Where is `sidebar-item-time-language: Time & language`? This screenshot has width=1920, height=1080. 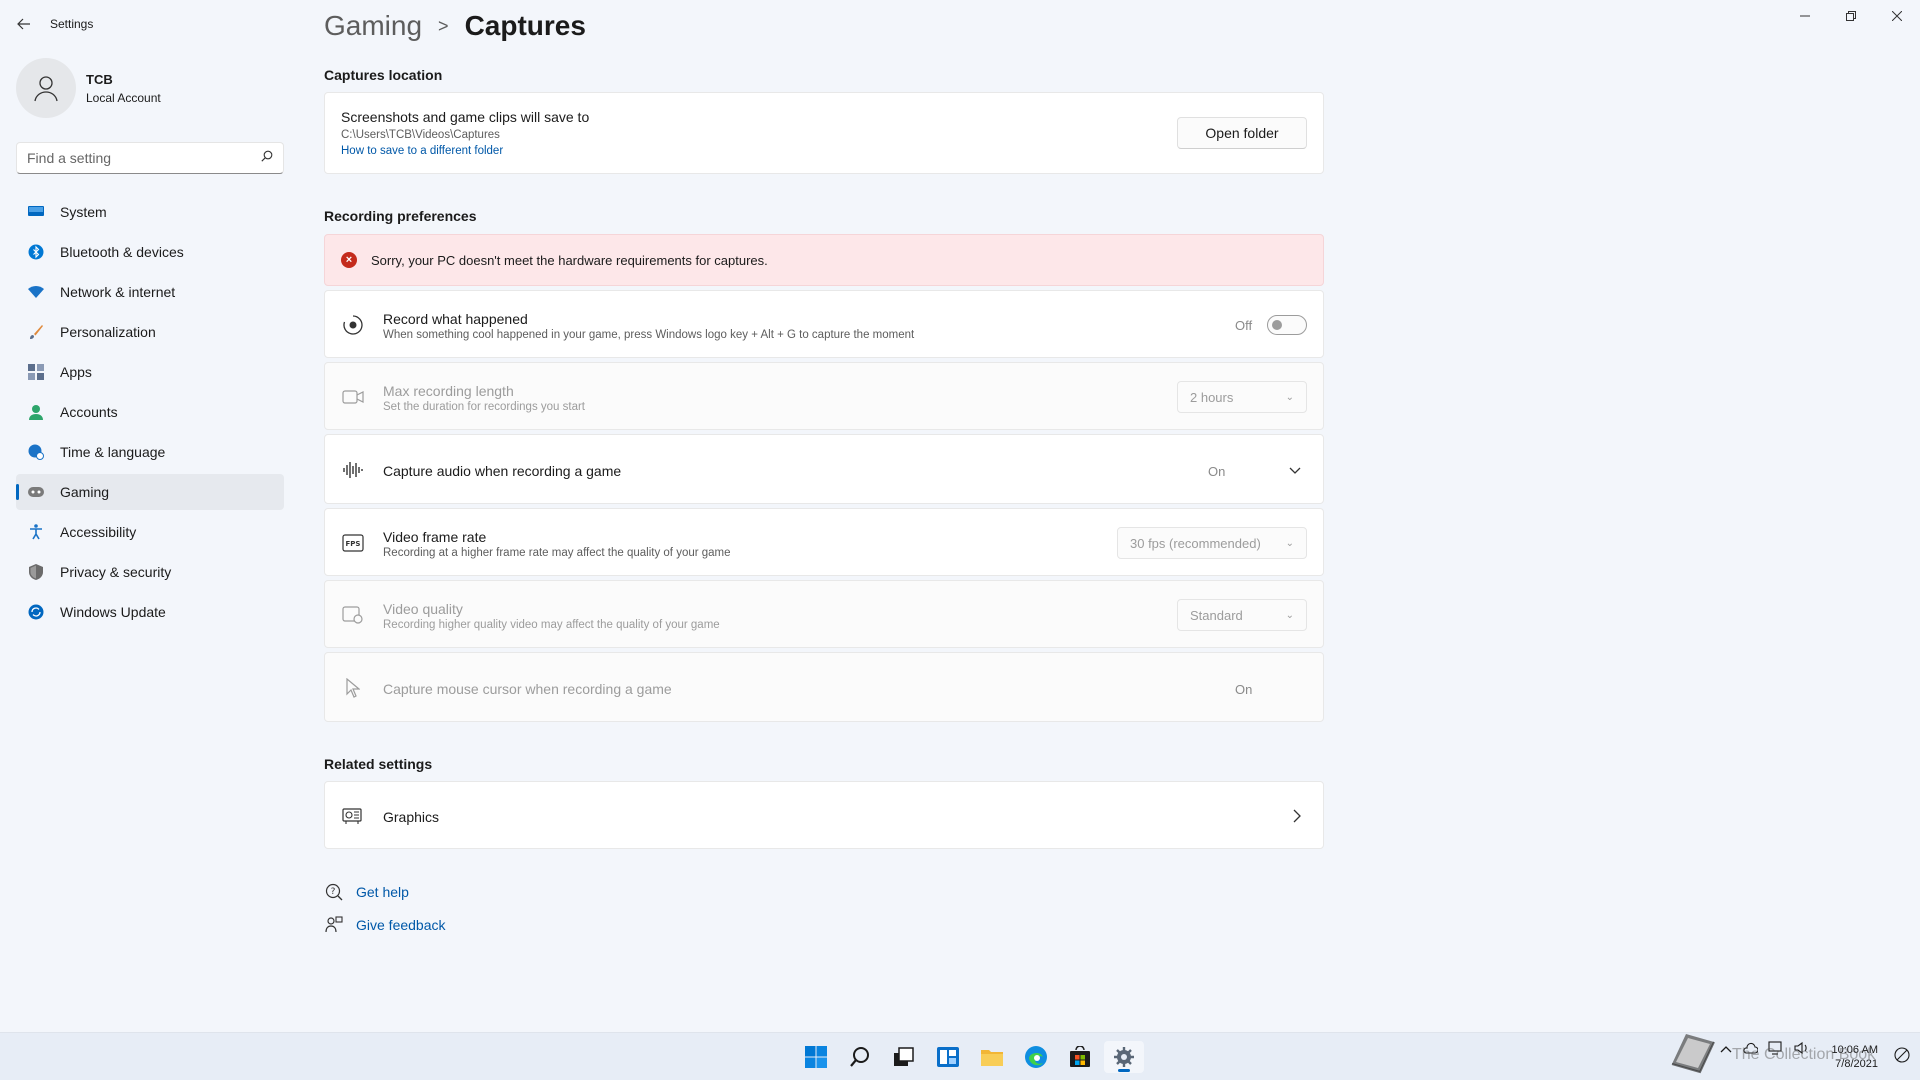 sidebar-item-time-language: Time & language is located at coordinates (150, 452).